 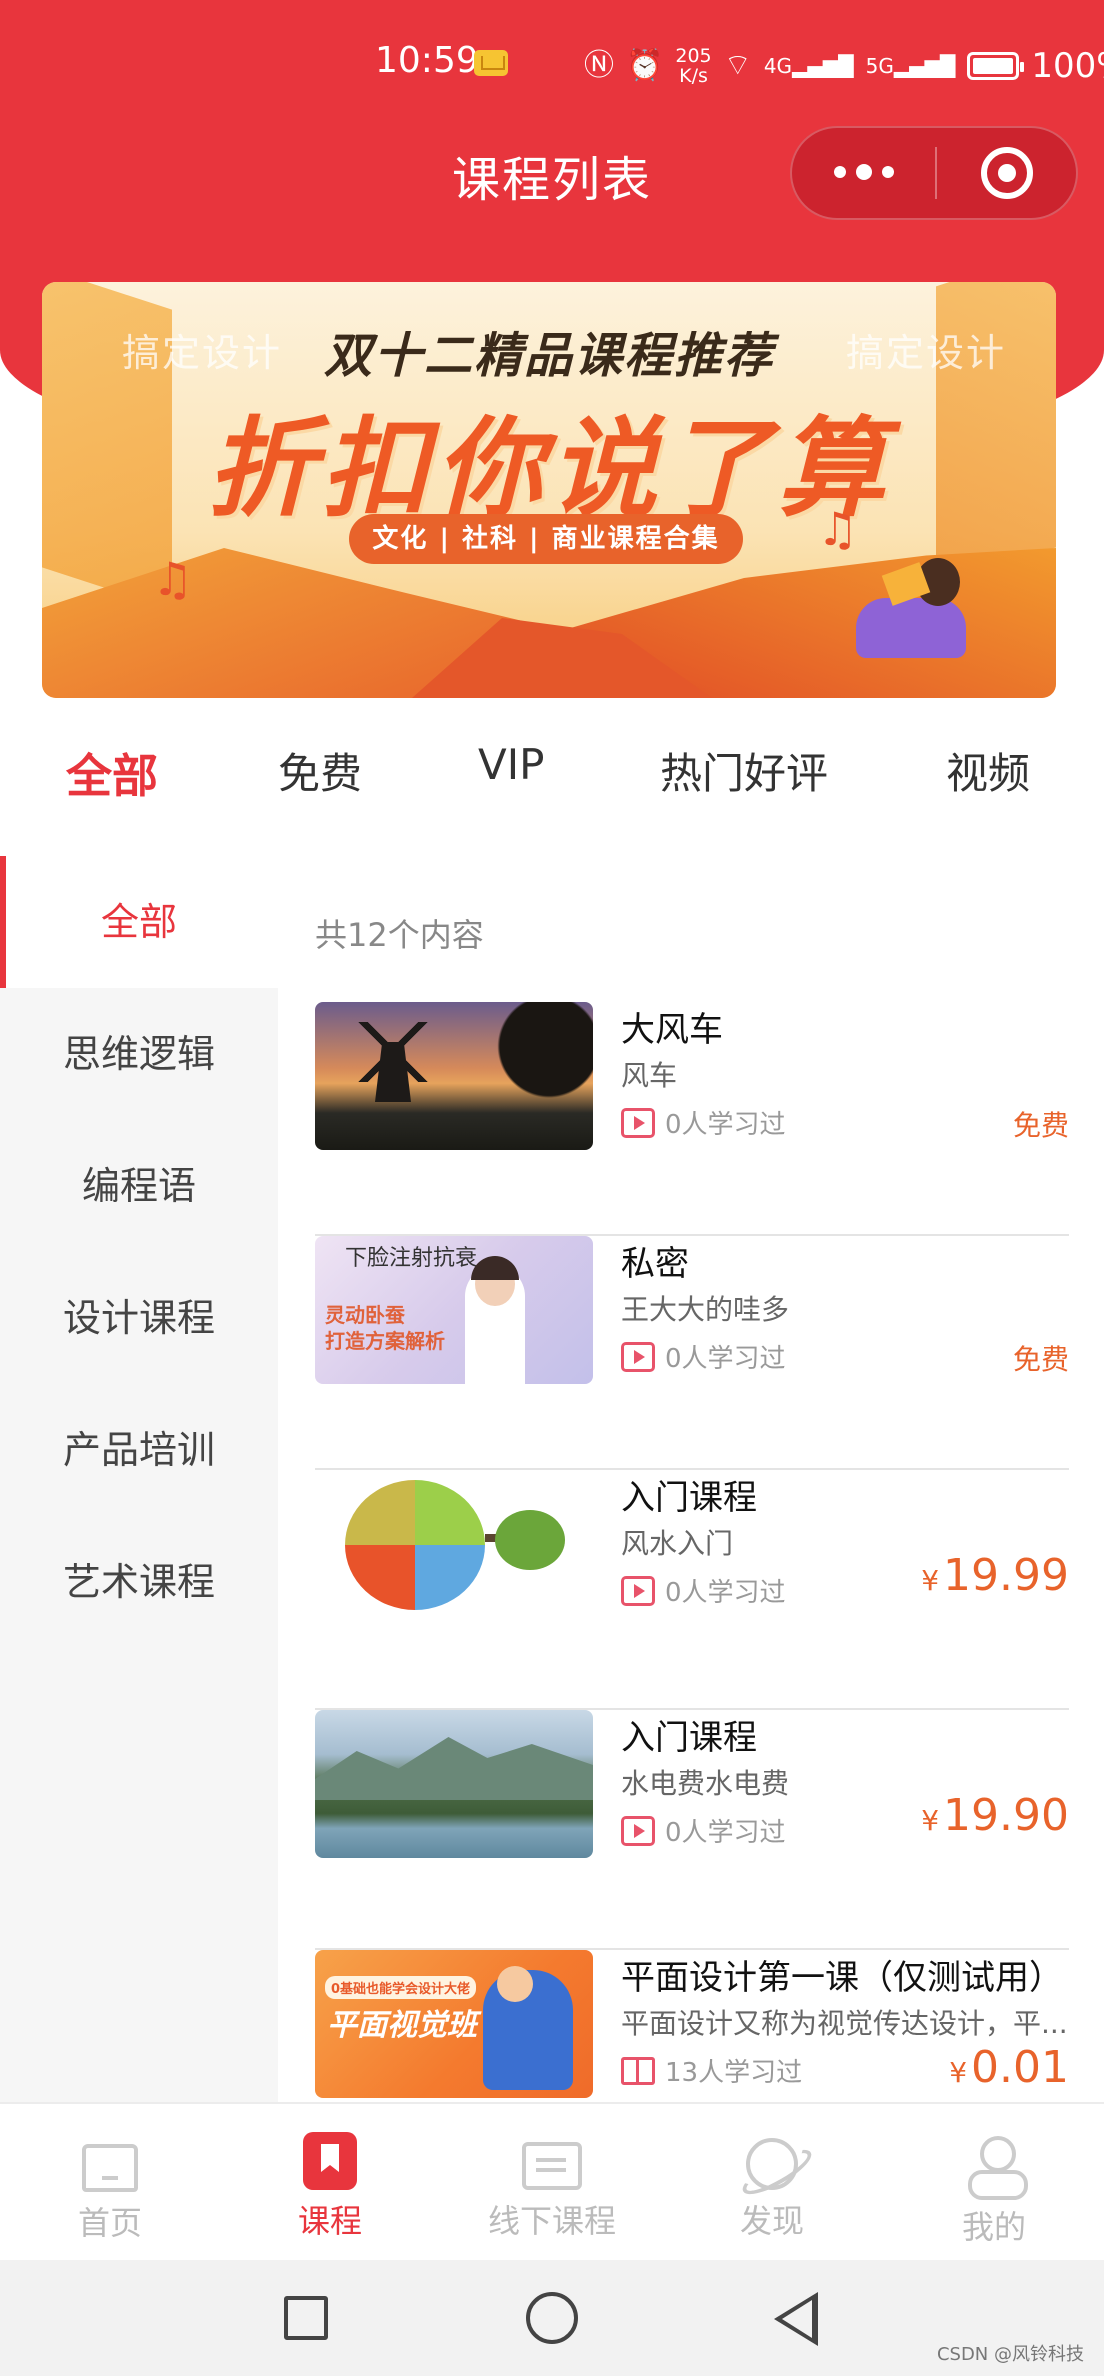 I want to click on sidebar: 全部 思维逻辑 编程语 设计课程 产品培训 艺术课程, so click(x=139, y=1479).